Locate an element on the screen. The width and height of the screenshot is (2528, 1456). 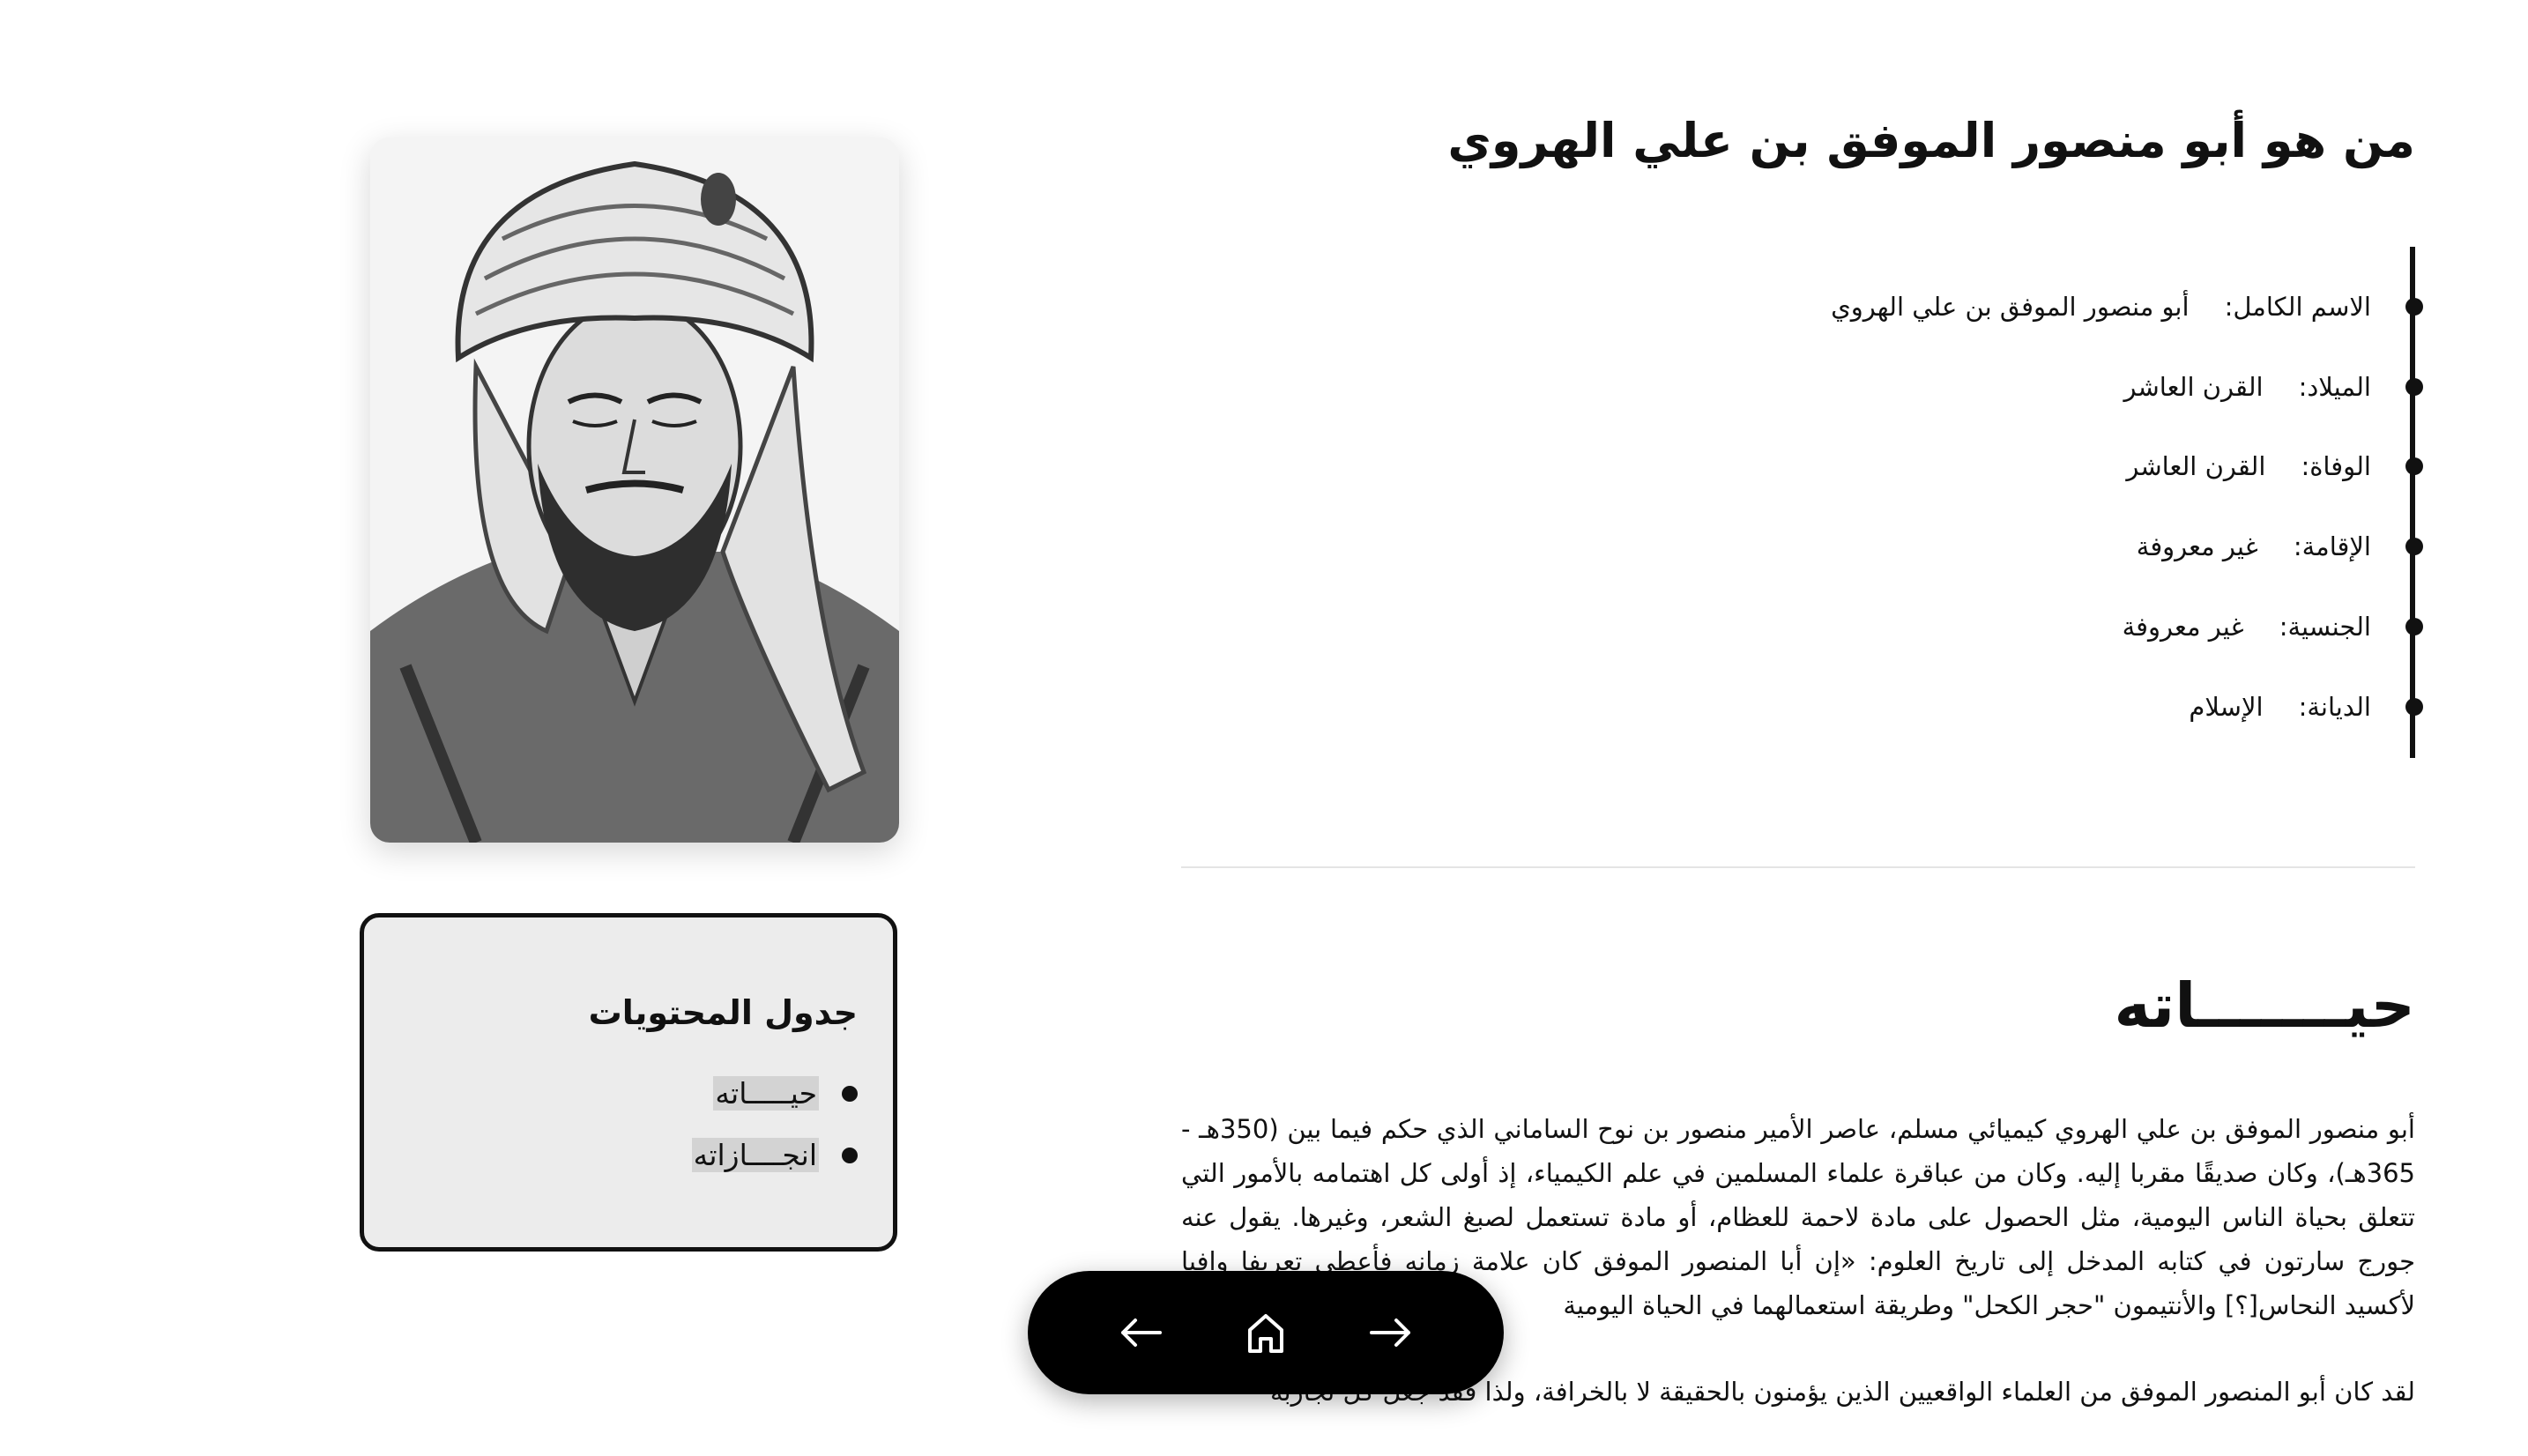
bottom-nav-bar is located at coordinates (1266, 1332).